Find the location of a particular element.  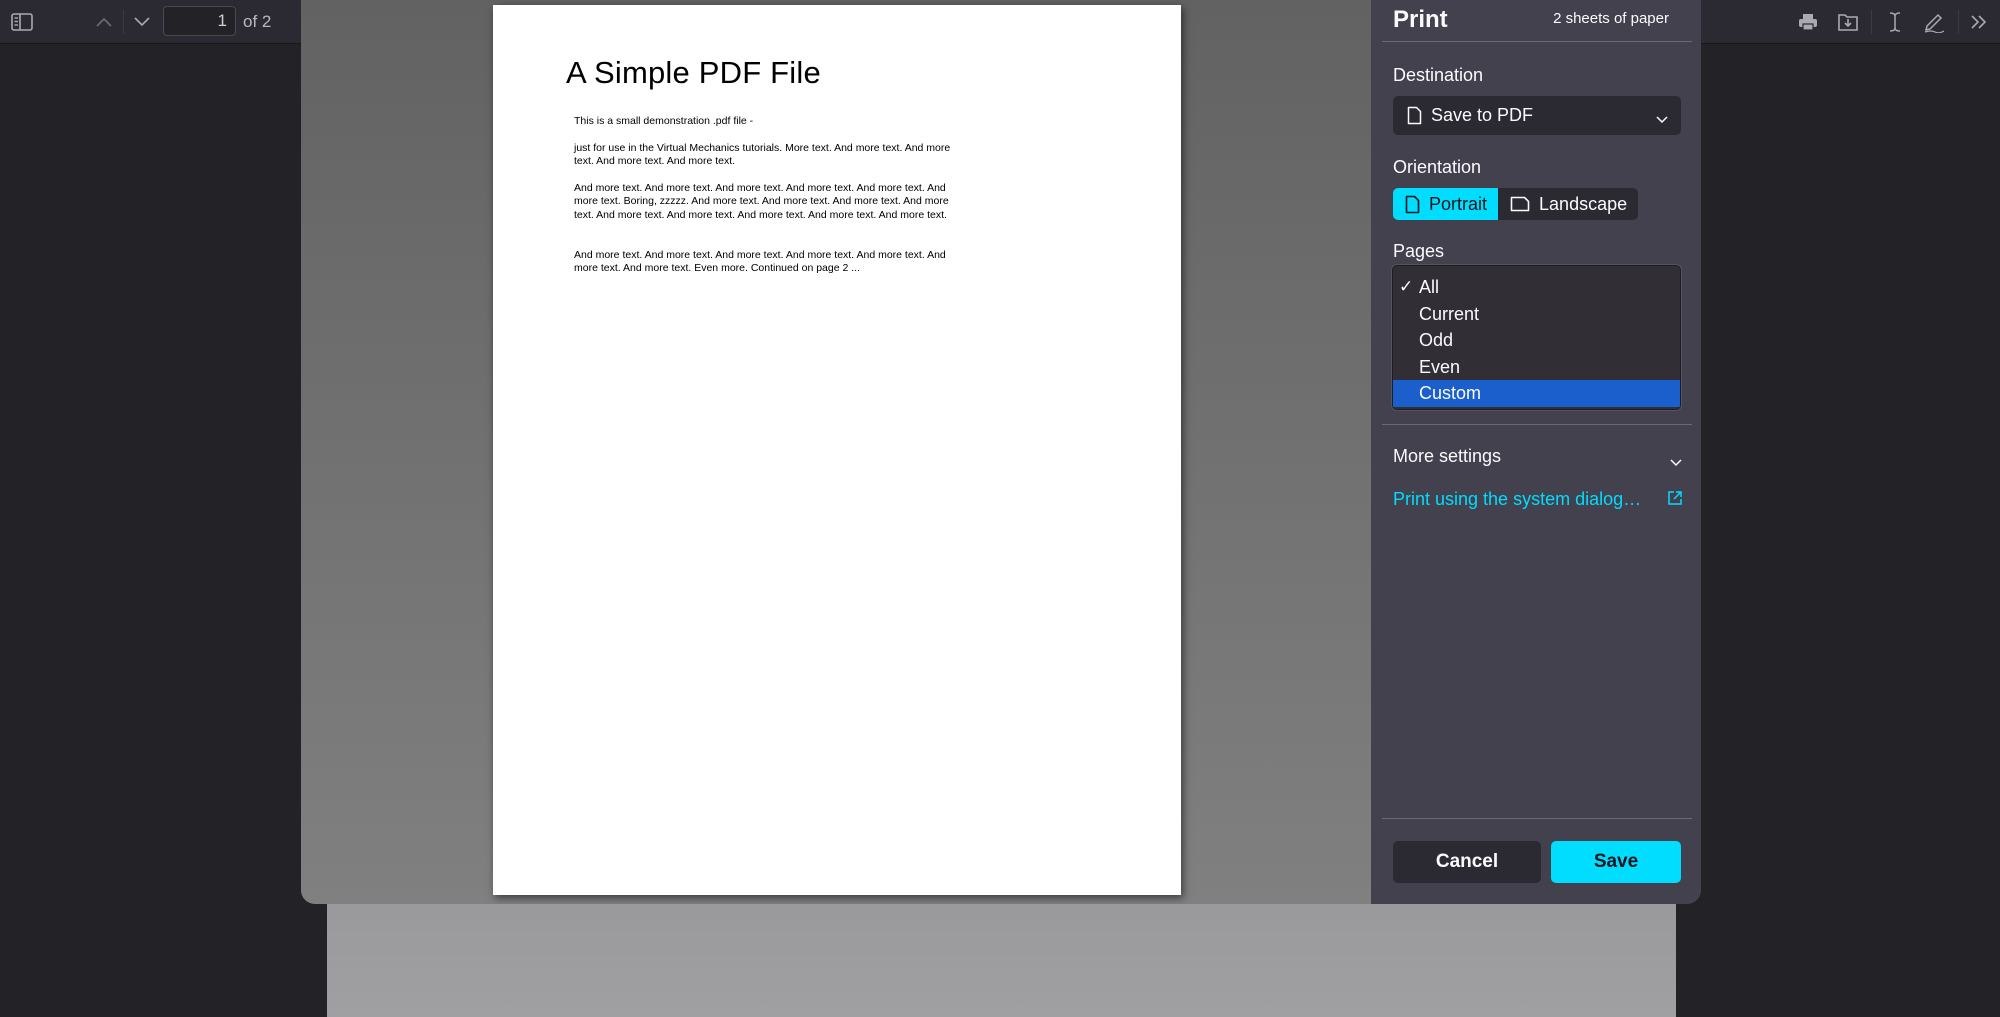

pages-option-label: Odd is located at coordinates (1436, 340).